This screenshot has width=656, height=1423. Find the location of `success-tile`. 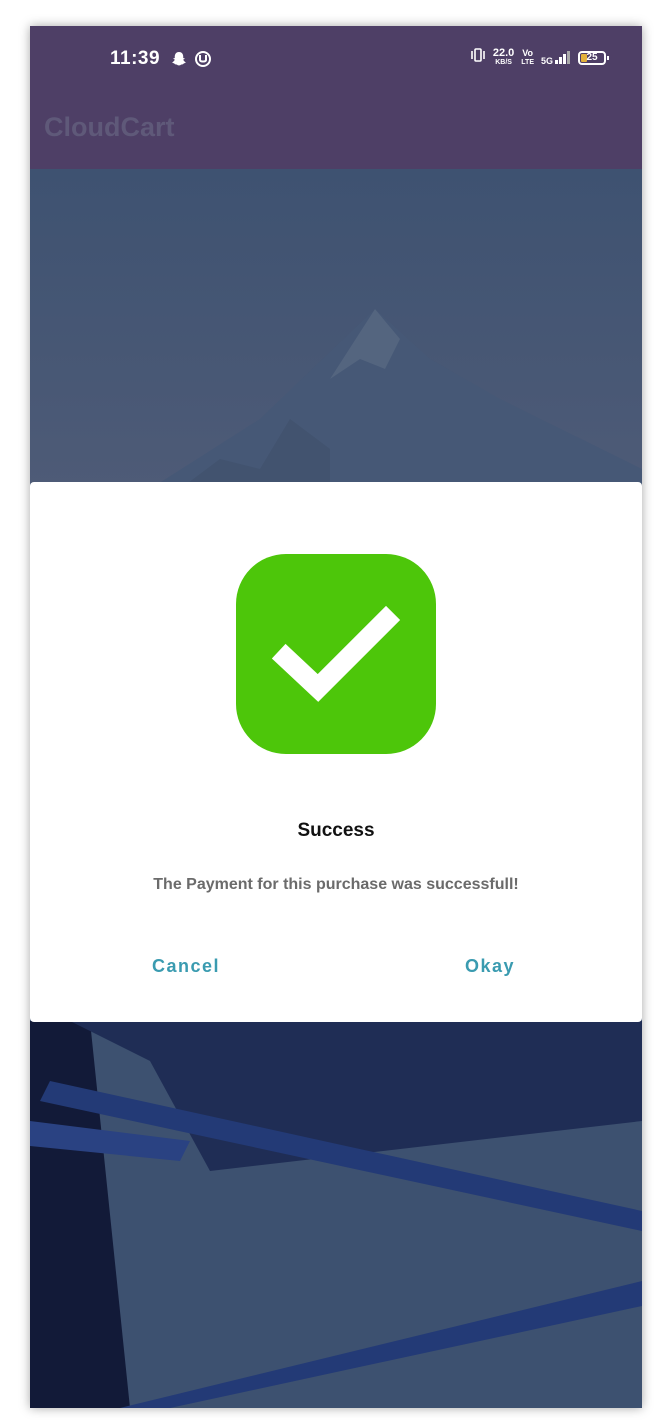

success-tile is located at coordinates (336, 654).